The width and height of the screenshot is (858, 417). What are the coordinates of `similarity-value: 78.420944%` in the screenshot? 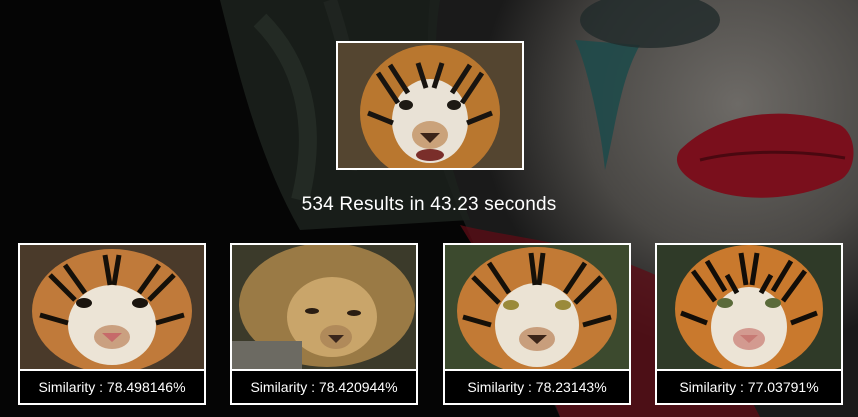 It's located at (358, 387).